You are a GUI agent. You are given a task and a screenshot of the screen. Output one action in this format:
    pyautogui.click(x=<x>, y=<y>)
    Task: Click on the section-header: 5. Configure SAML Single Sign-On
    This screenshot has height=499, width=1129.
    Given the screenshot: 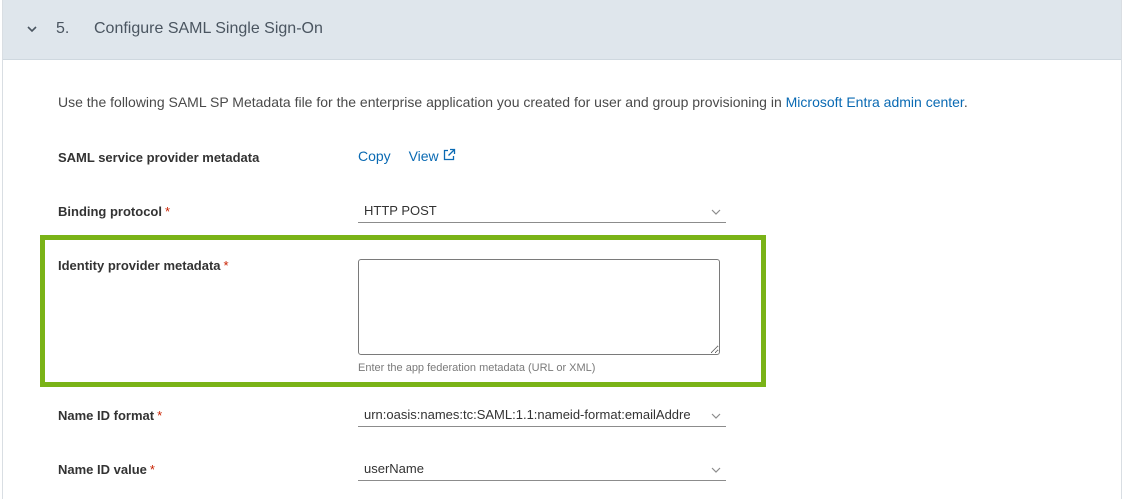 What is the action you would take?
    pyautogui.click(x=562, y=30)
    